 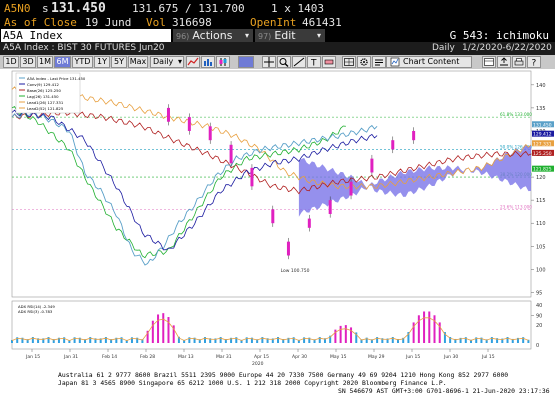 What do you see at coordinates (299, 357) in the screenshot?
I see `date-label: Apr 30` at bounding box center [299, 357].